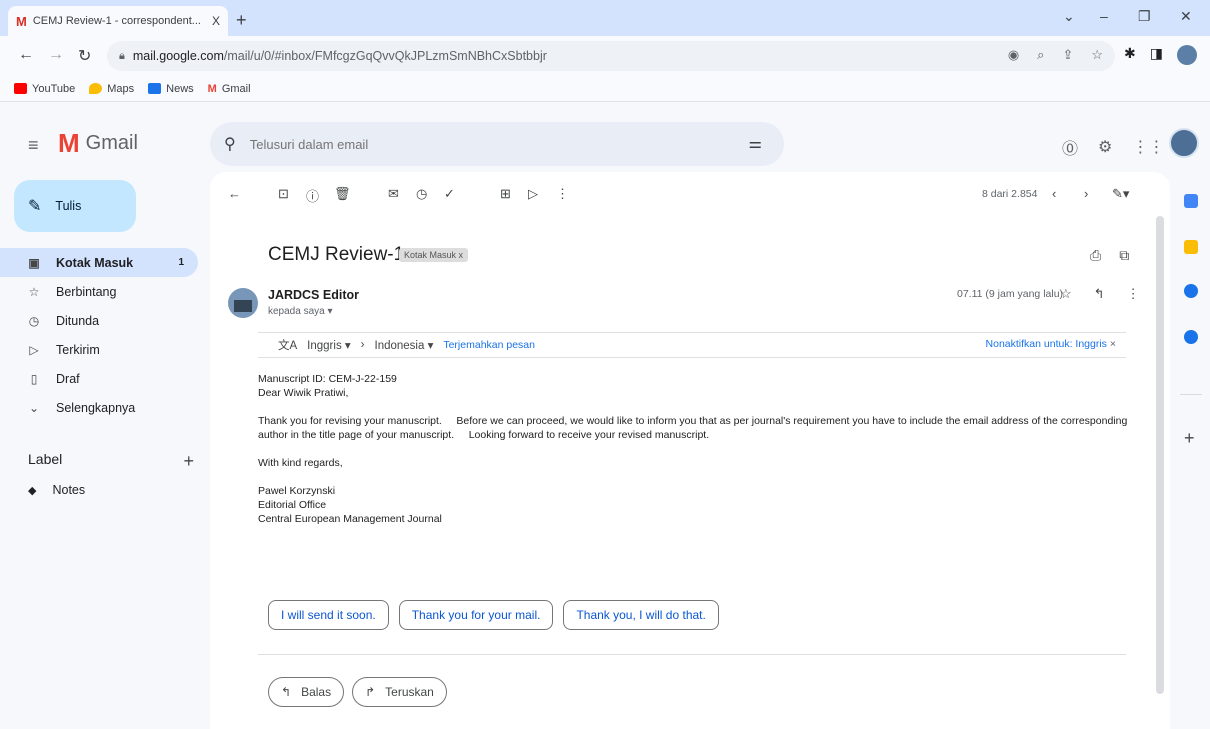  I want to click on print-icon: ⎙, so click(1095, 255).